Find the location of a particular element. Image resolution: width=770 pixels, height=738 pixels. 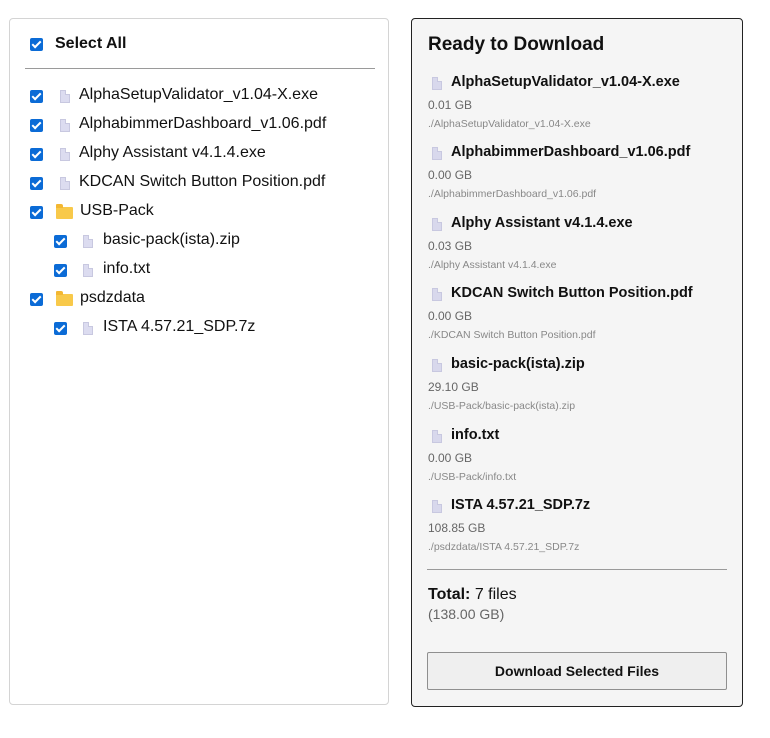

download-item-size: 0.03 GB is located at coordinates (450, 246).